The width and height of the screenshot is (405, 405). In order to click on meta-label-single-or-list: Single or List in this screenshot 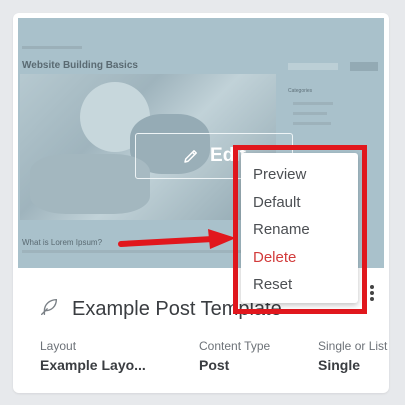, I will do `click(353, 346)`.